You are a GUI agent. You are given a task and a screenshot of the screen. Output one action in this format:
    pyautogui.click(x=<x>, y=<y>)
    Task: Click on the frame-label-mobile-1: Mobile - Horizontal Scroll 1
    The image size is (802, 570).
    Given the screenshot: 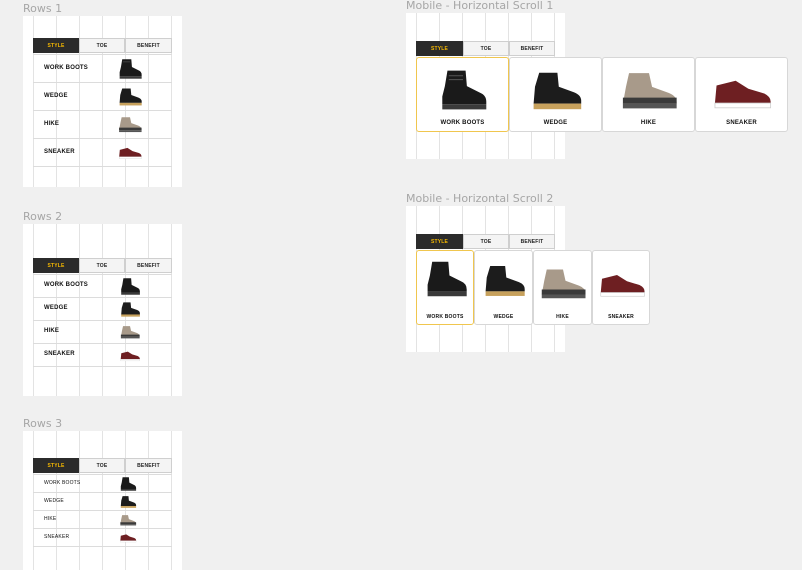 What is the action you would take?
    pyautogui.click(x=480, y=6)
    